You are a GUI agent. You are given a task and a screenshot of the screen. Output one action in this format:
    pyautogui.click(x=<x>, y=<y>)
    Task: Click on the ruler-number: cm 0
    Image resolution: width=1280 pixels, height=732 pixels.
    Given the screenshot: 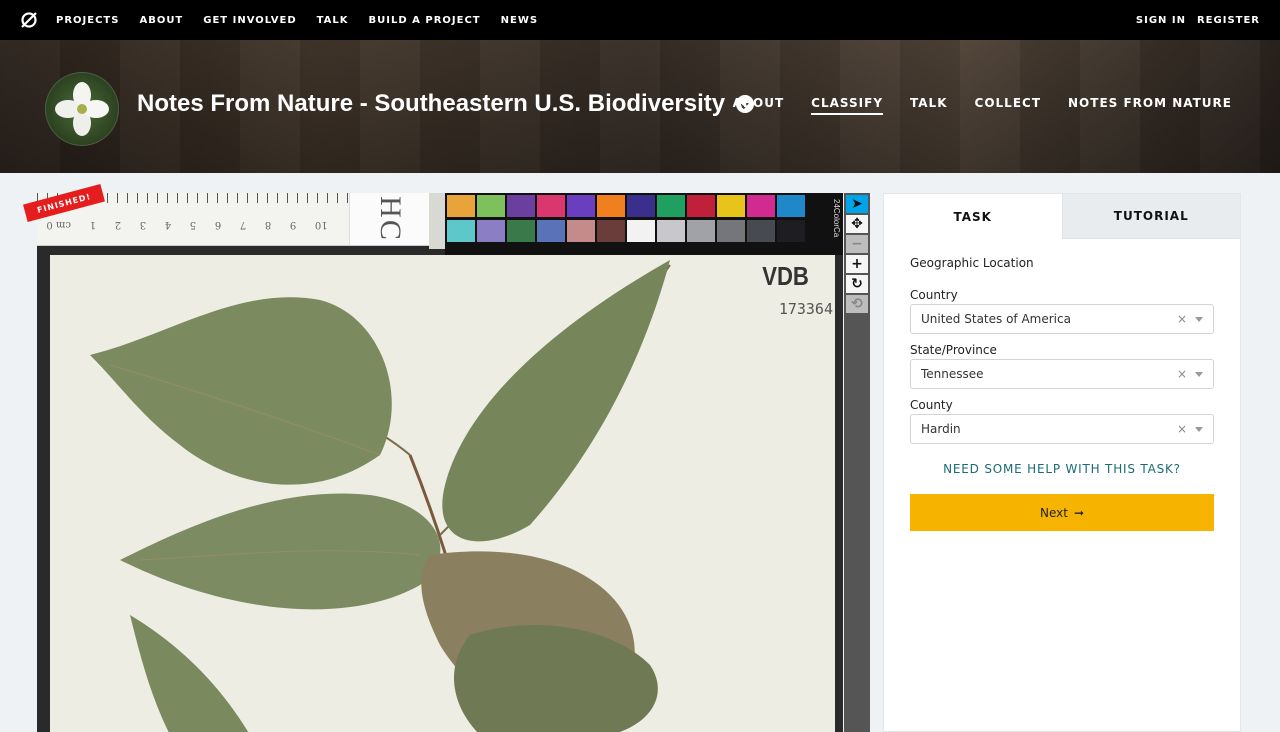 What is the action you would take?
    pyautogui.click(x=58, y=224)
    